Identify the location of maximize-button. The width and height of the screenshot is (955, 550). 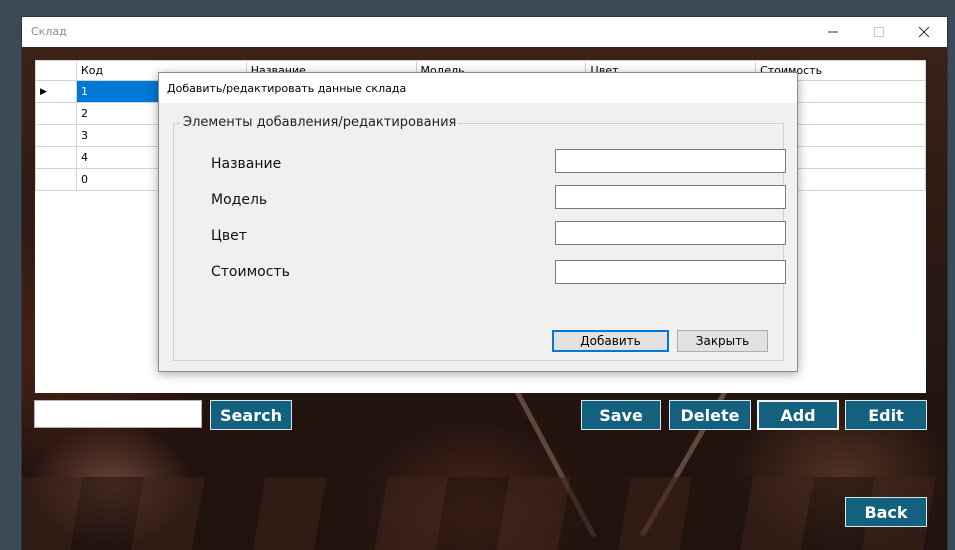
(879, 32).